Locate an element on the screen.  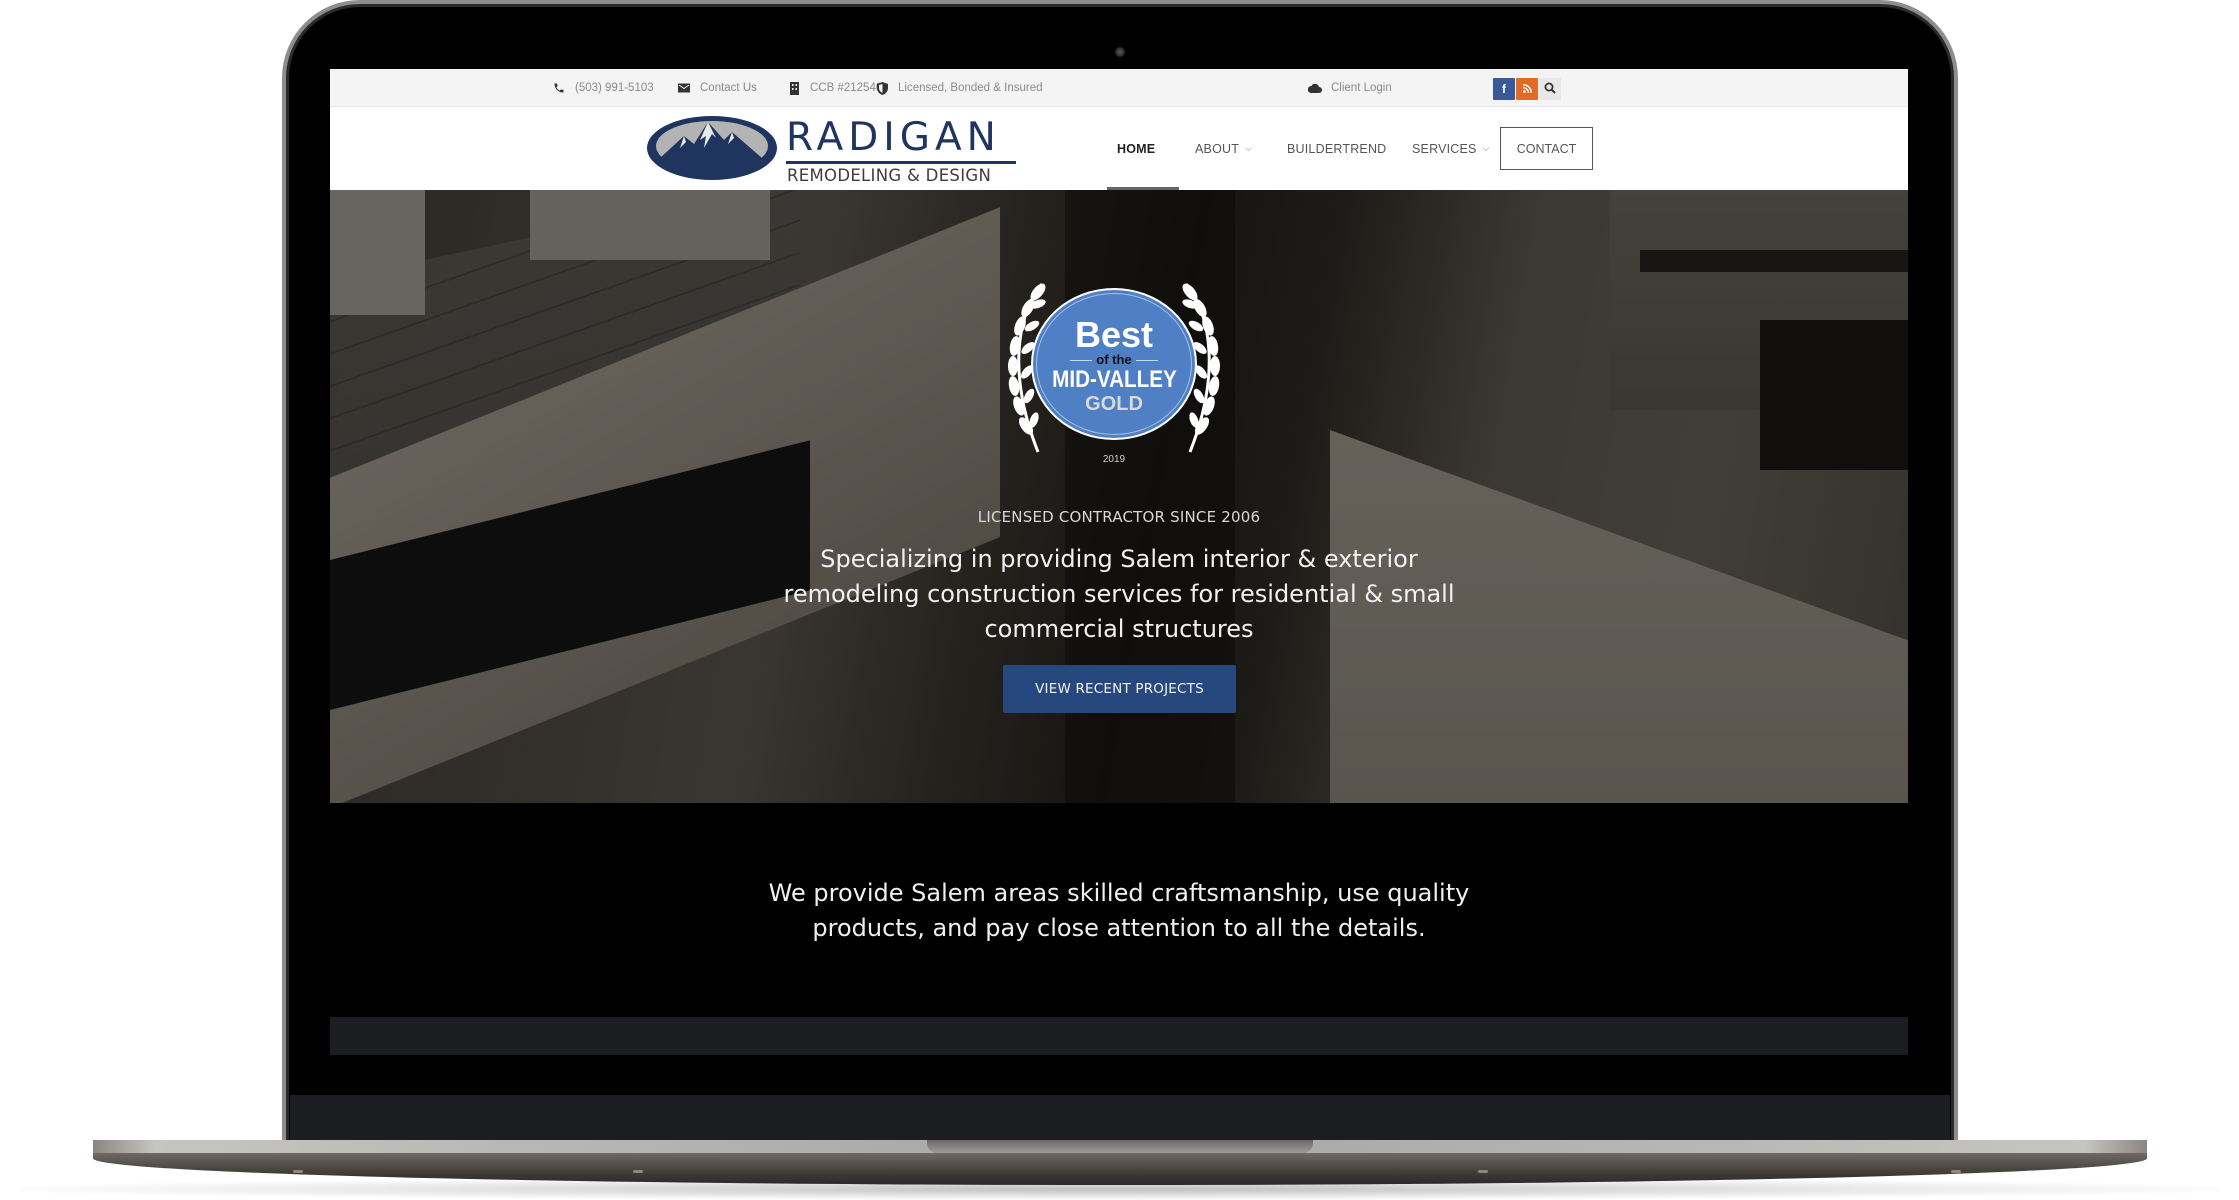
building-icon is located at coordinates (794, 88).